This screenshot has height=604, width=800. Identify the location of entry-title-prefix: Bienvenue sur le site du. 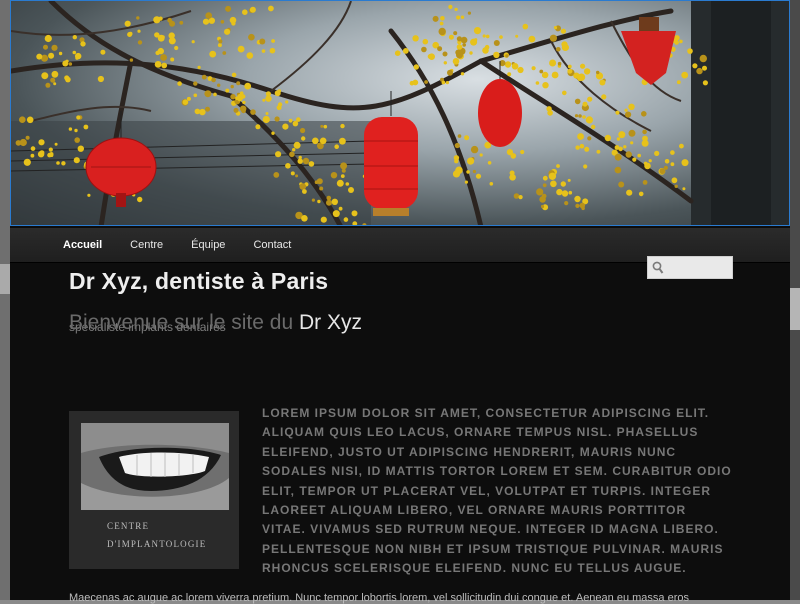
(184, 322).